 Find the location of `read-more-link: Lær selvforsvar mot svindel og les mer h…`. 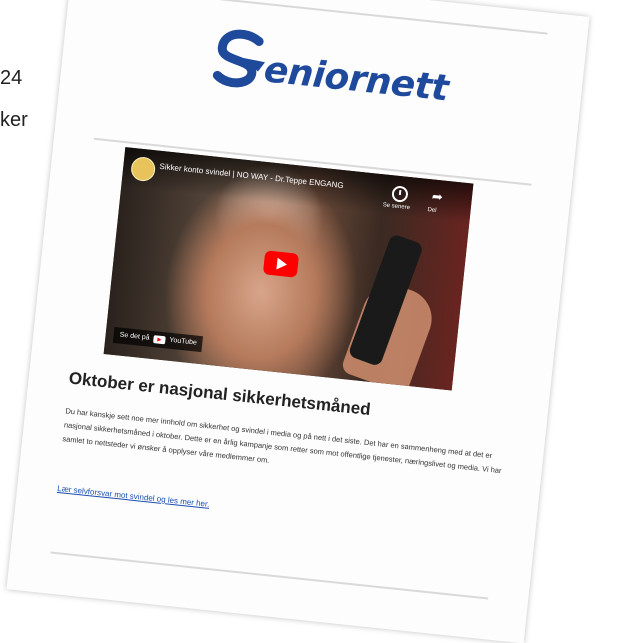

read-more-link: Lær selvforsvar mot svindel og les mer h… is located at coordinates (276, 511).